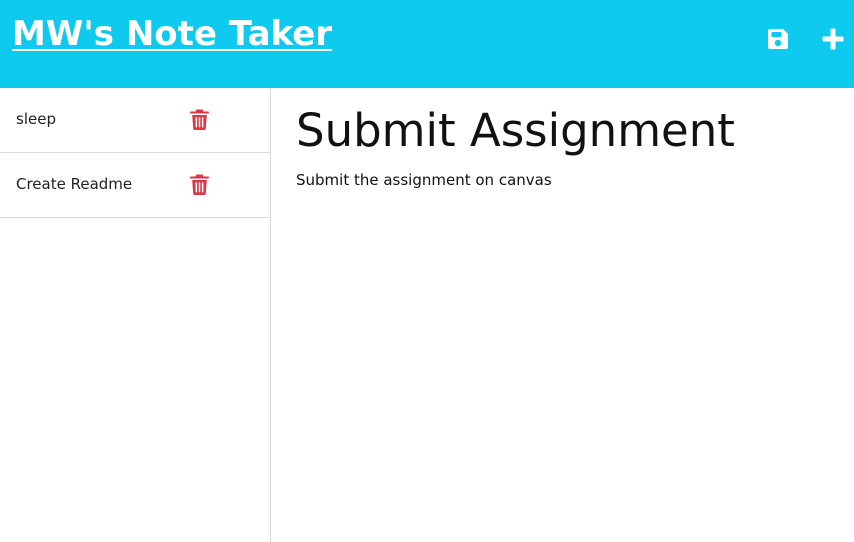 The width and height of the screenshot is (854, 542). I want to click on note-list-item: sleep, so click(135, 120).